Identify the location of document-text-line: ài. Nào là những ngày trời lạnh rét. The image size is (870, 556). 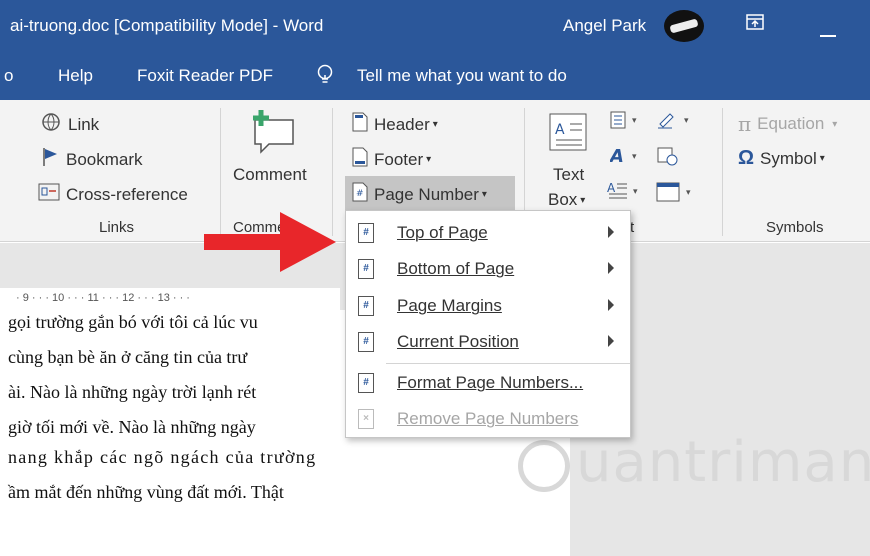
(132, 392).